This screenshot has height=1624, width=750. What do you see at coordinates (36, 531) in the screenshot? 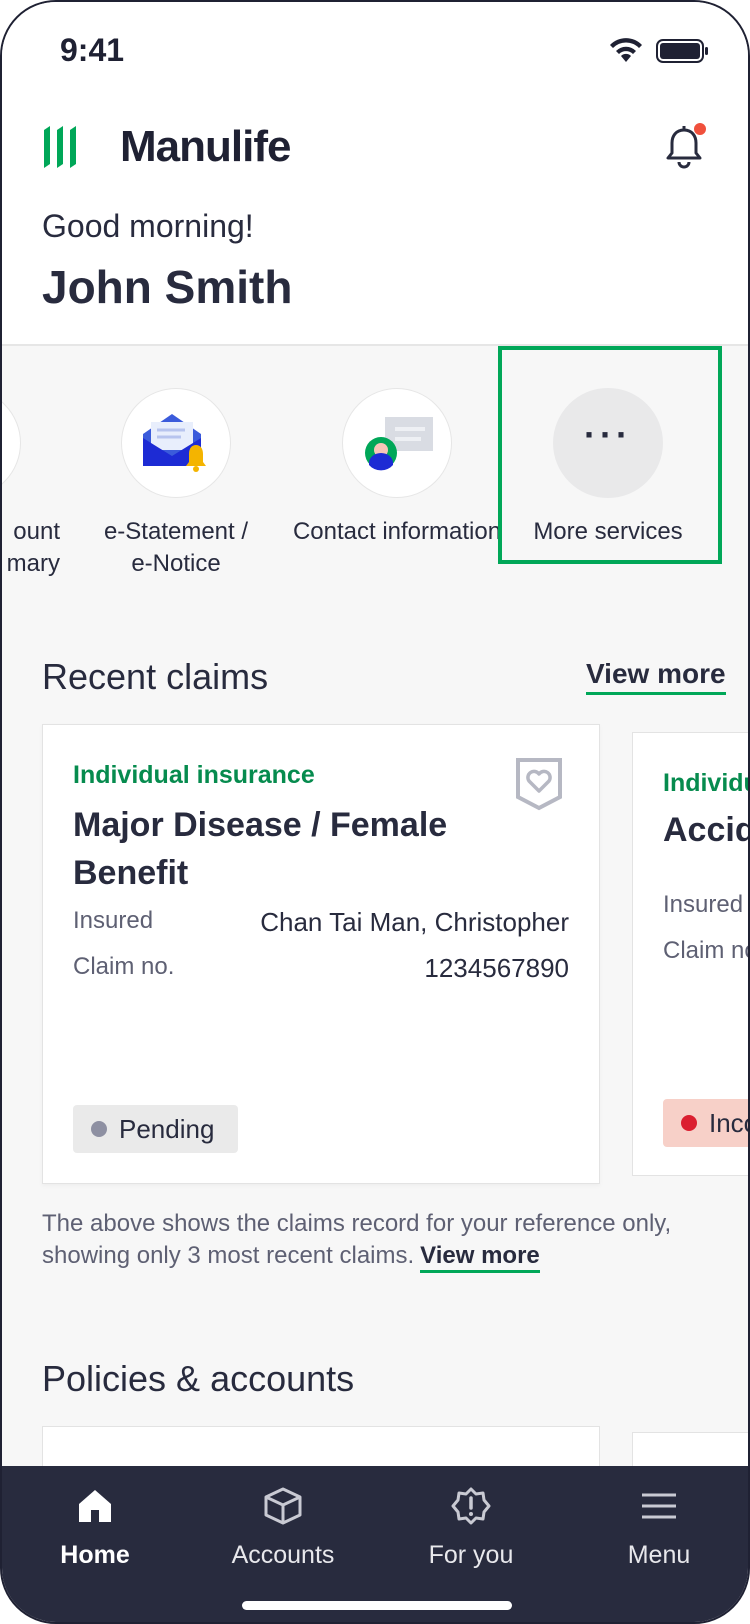
I see `service-label-line1: ount` at bounding box center [36, 531].